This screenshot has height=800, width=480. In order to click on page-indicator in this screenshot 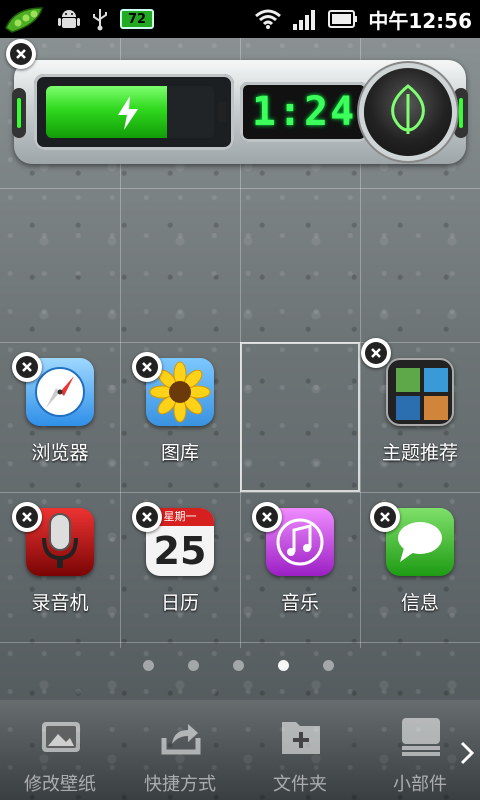, I will do `click(240, 666)`.